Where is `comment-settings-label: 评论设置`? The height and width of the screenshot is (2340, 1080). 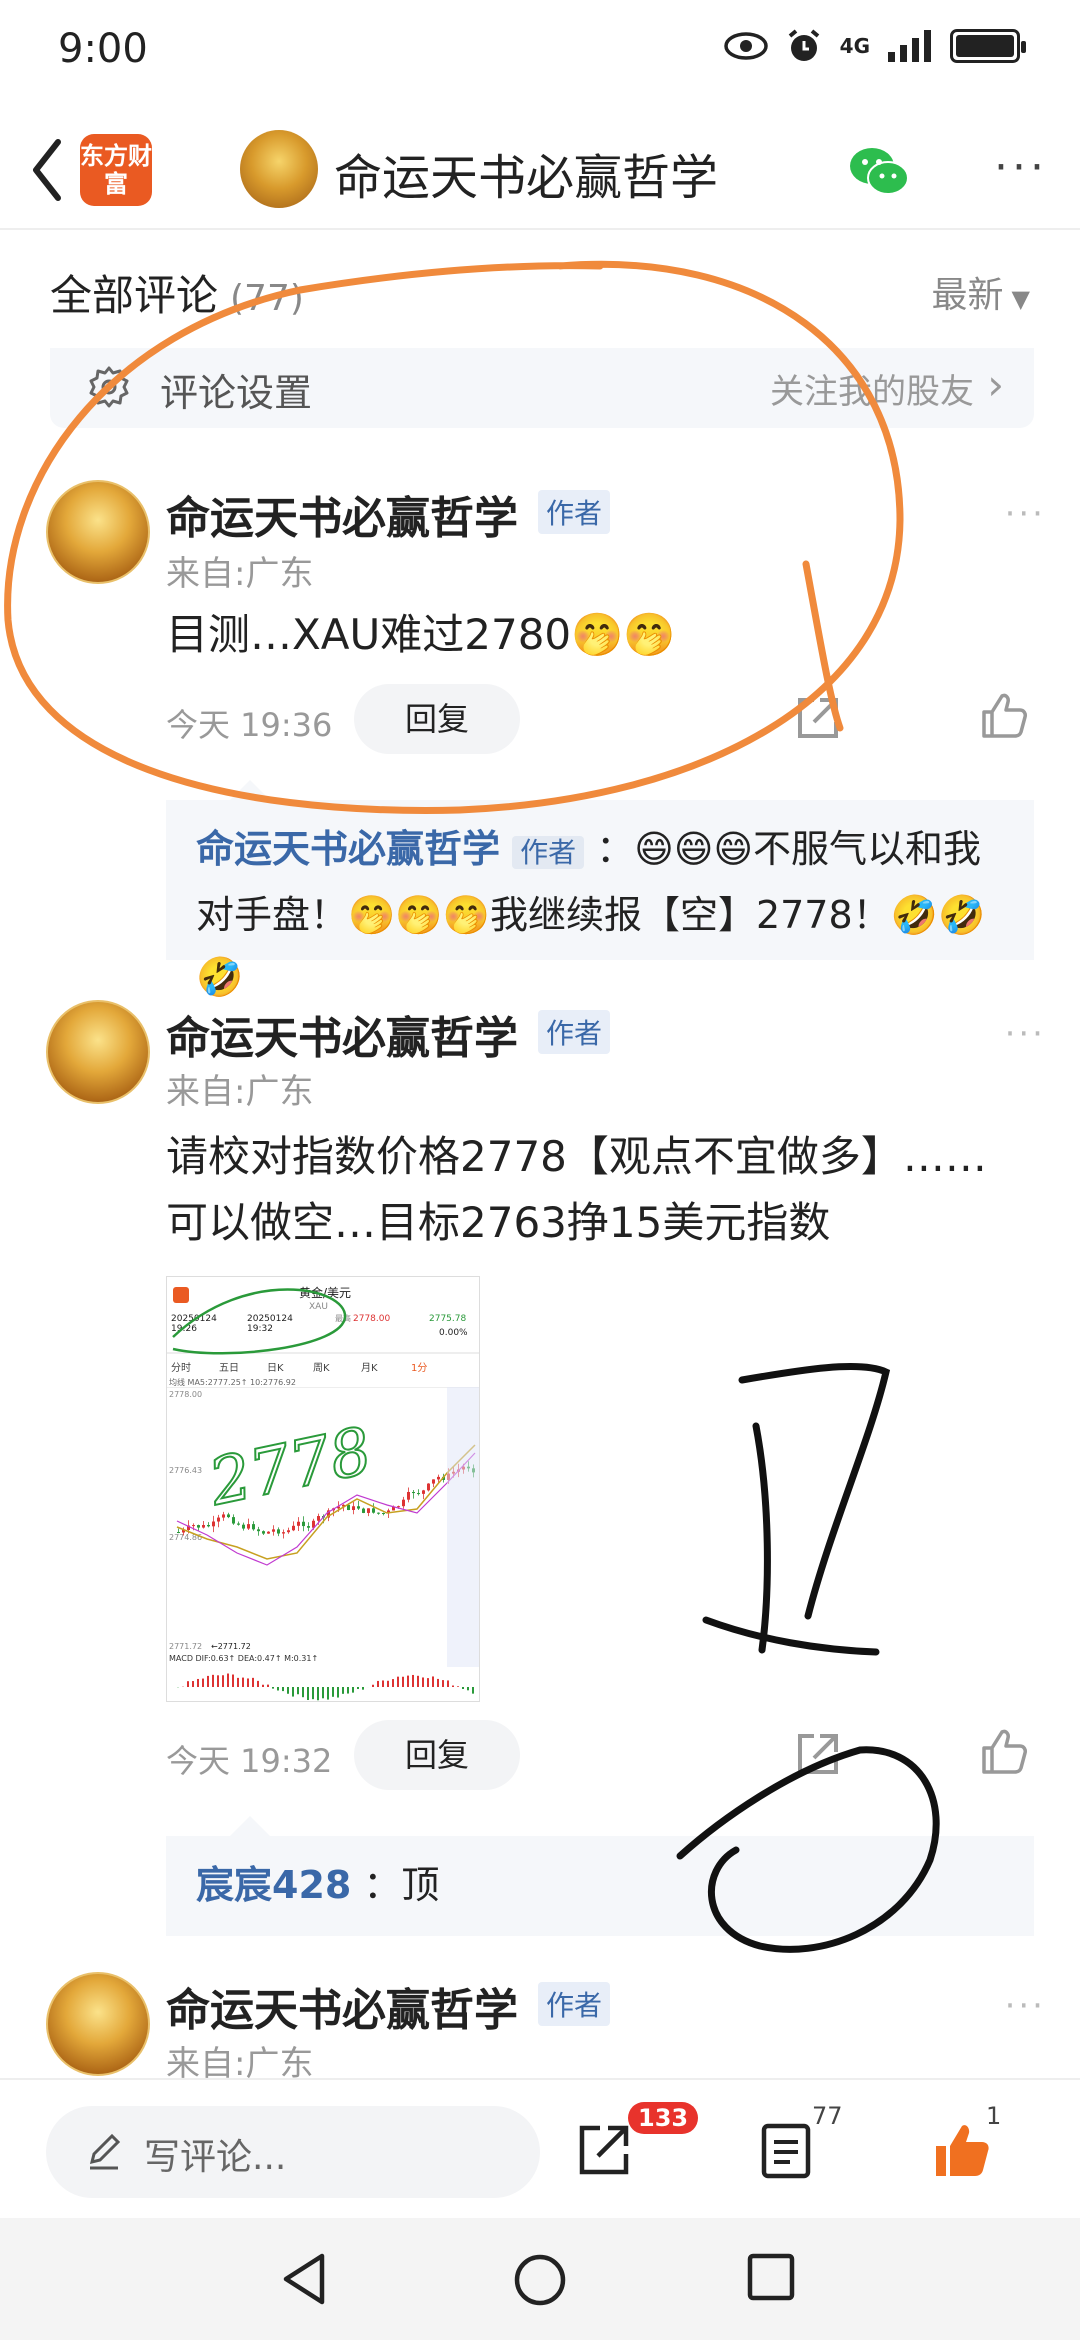
comment-settings-label: 评论设置 is located at coordinates (236, 393).